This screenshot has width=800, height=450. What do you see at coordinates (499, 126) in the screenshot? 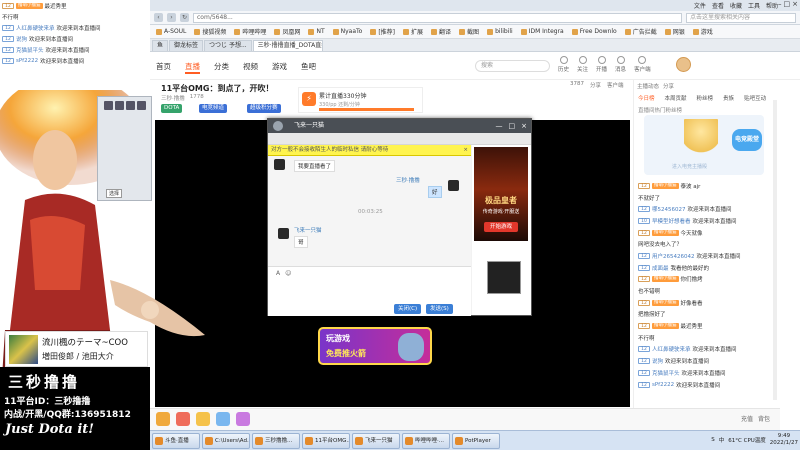
I see `minimize-icon: —` at bounding box center [499, 126].